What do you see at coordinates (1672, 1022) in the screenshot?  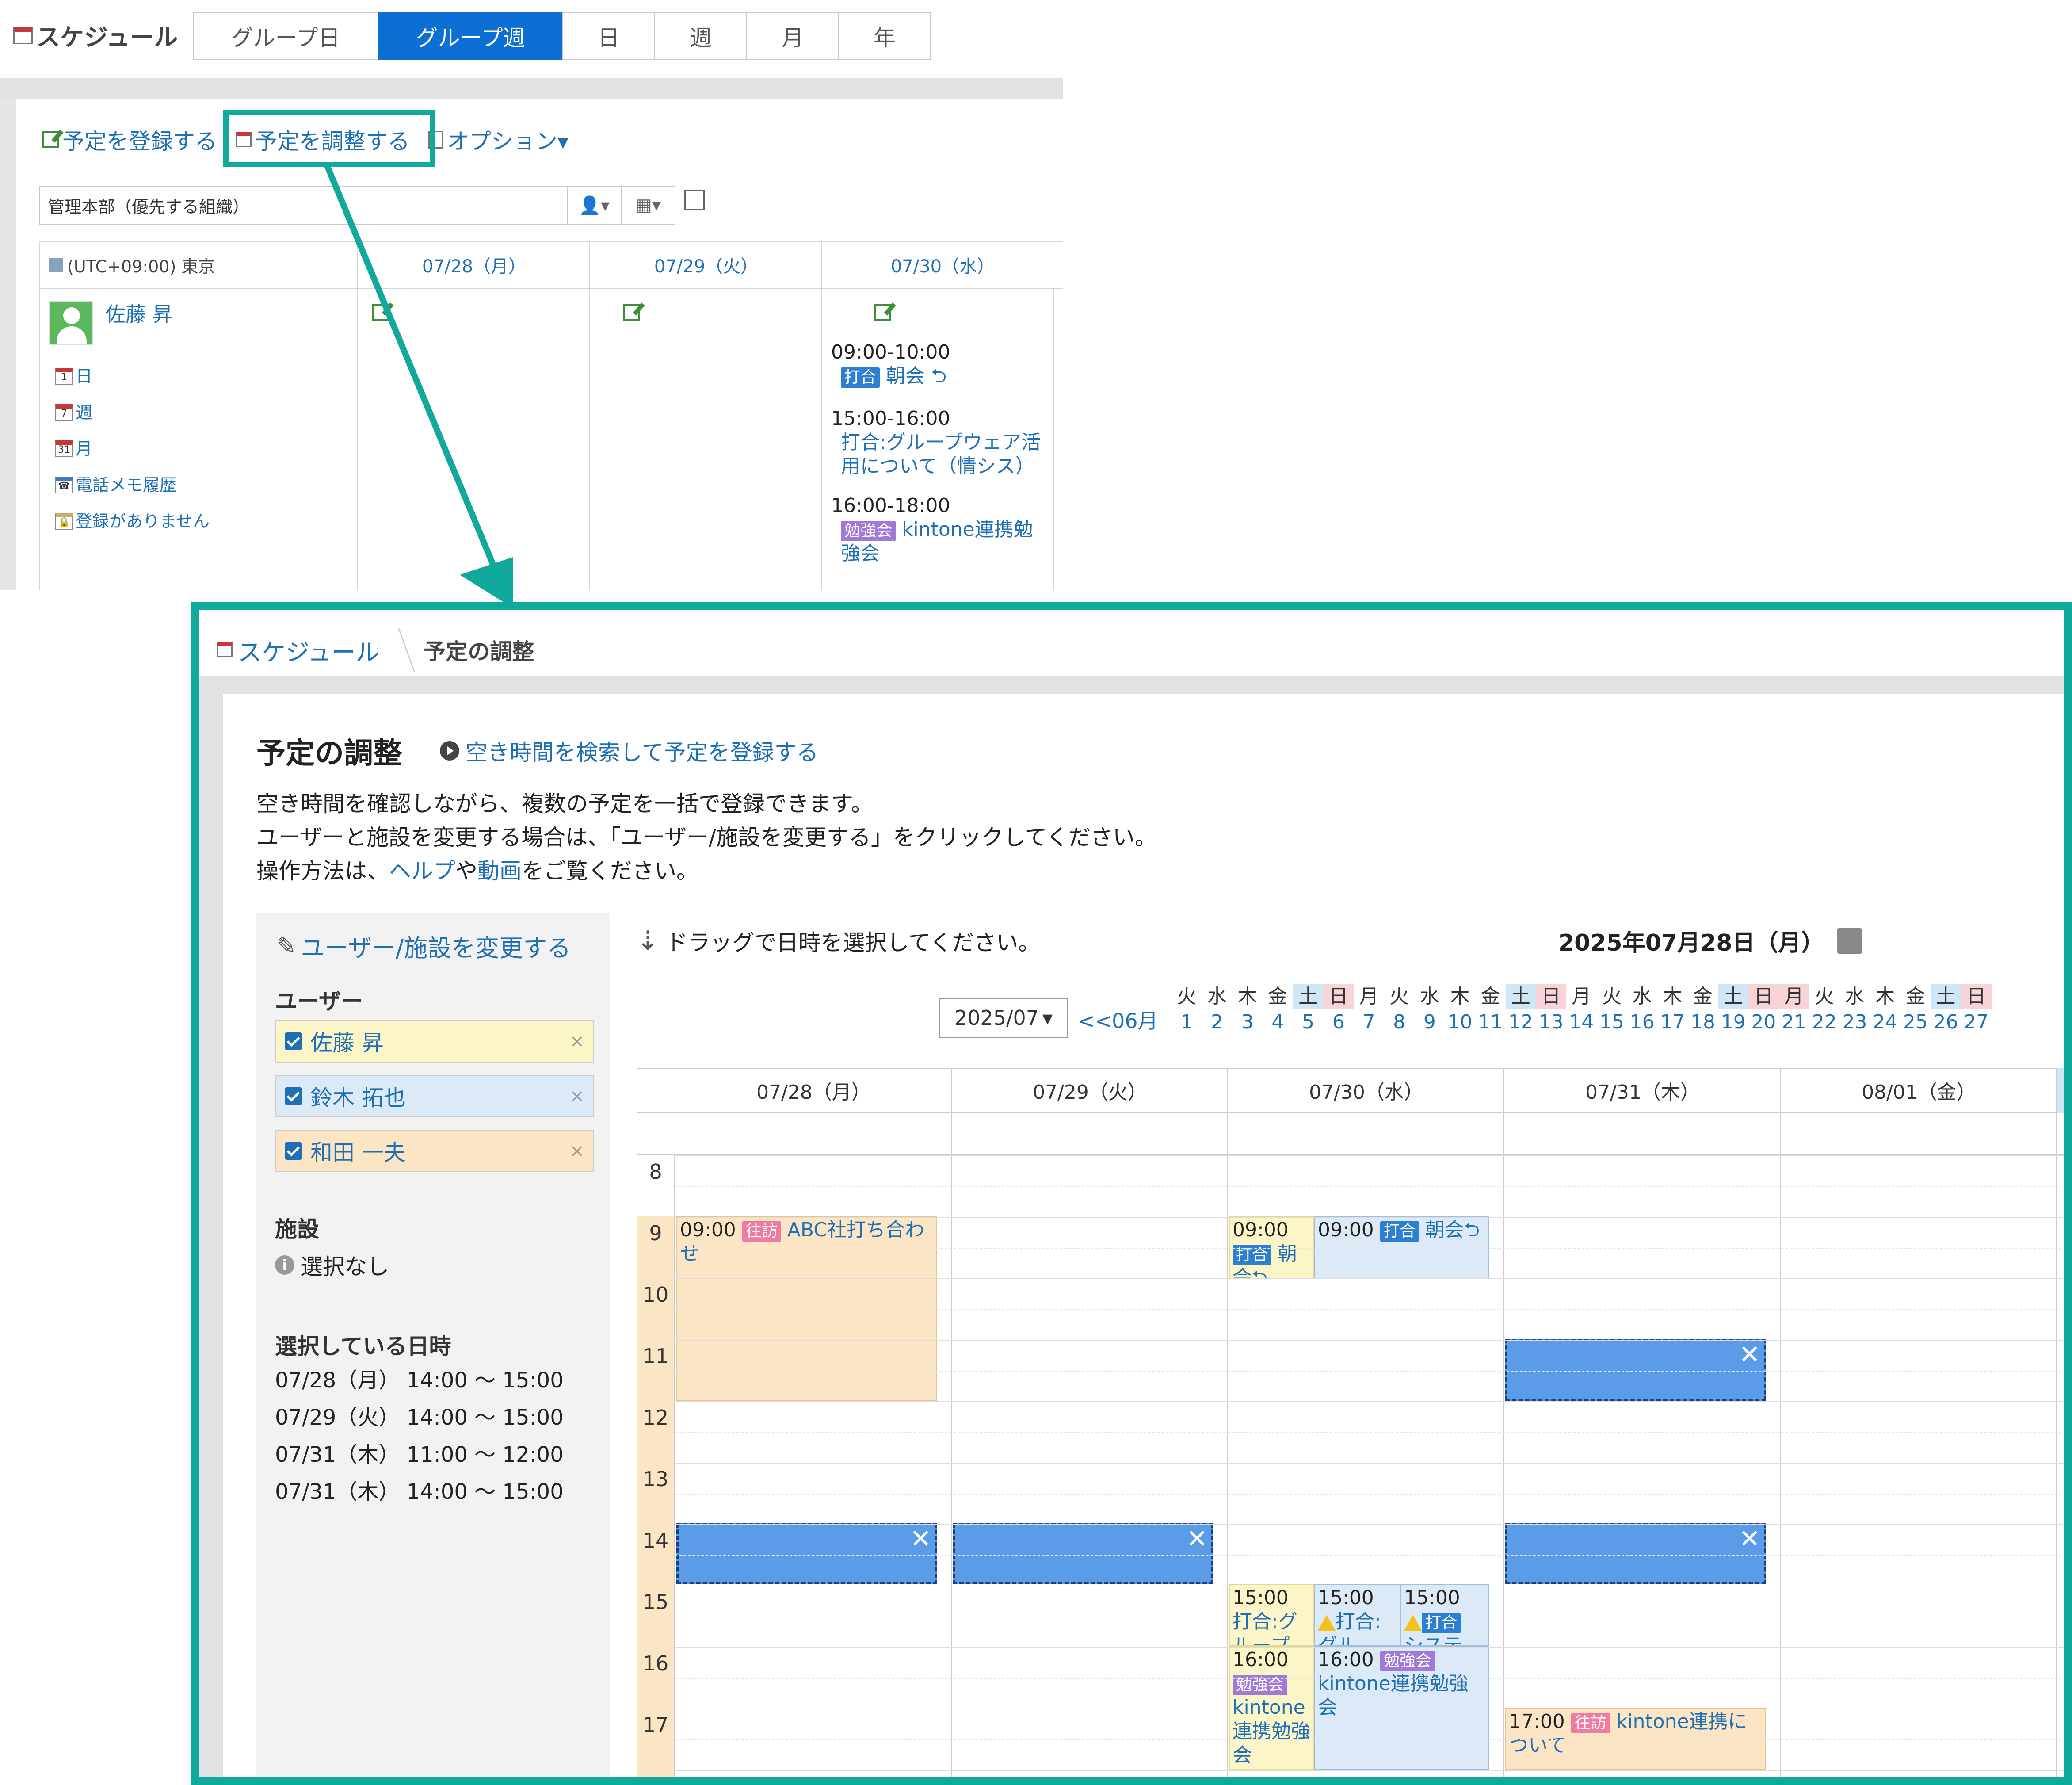 I see `strip-date: 17` at bounding box center [1672, 1022].